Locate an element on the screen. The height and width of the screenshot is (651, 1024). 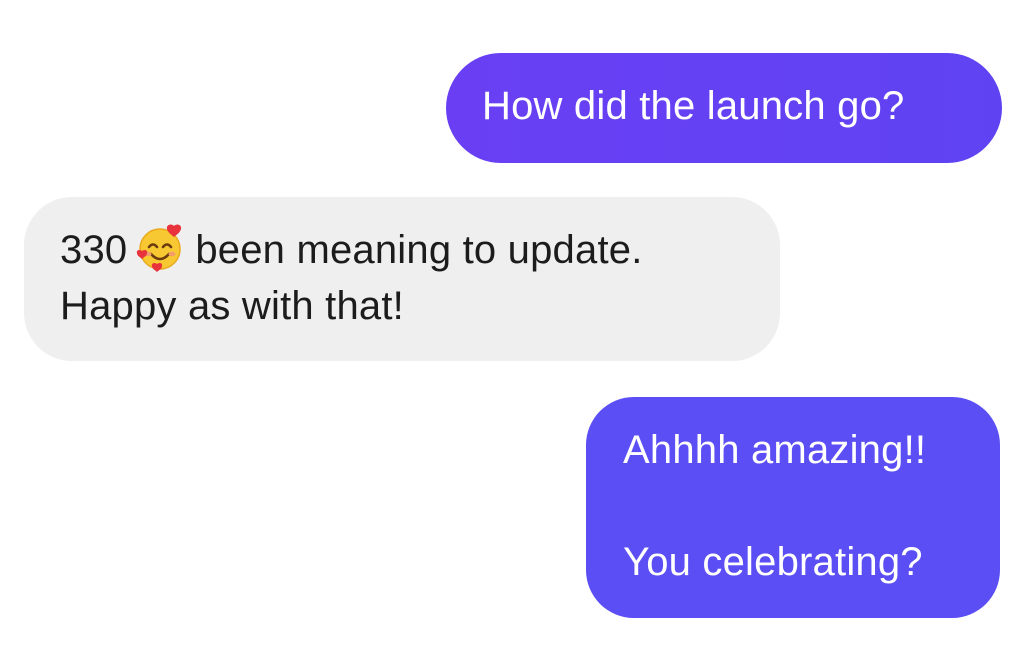
sent-message-bubble: How did the launch go? is located at coordinates (724, 108).